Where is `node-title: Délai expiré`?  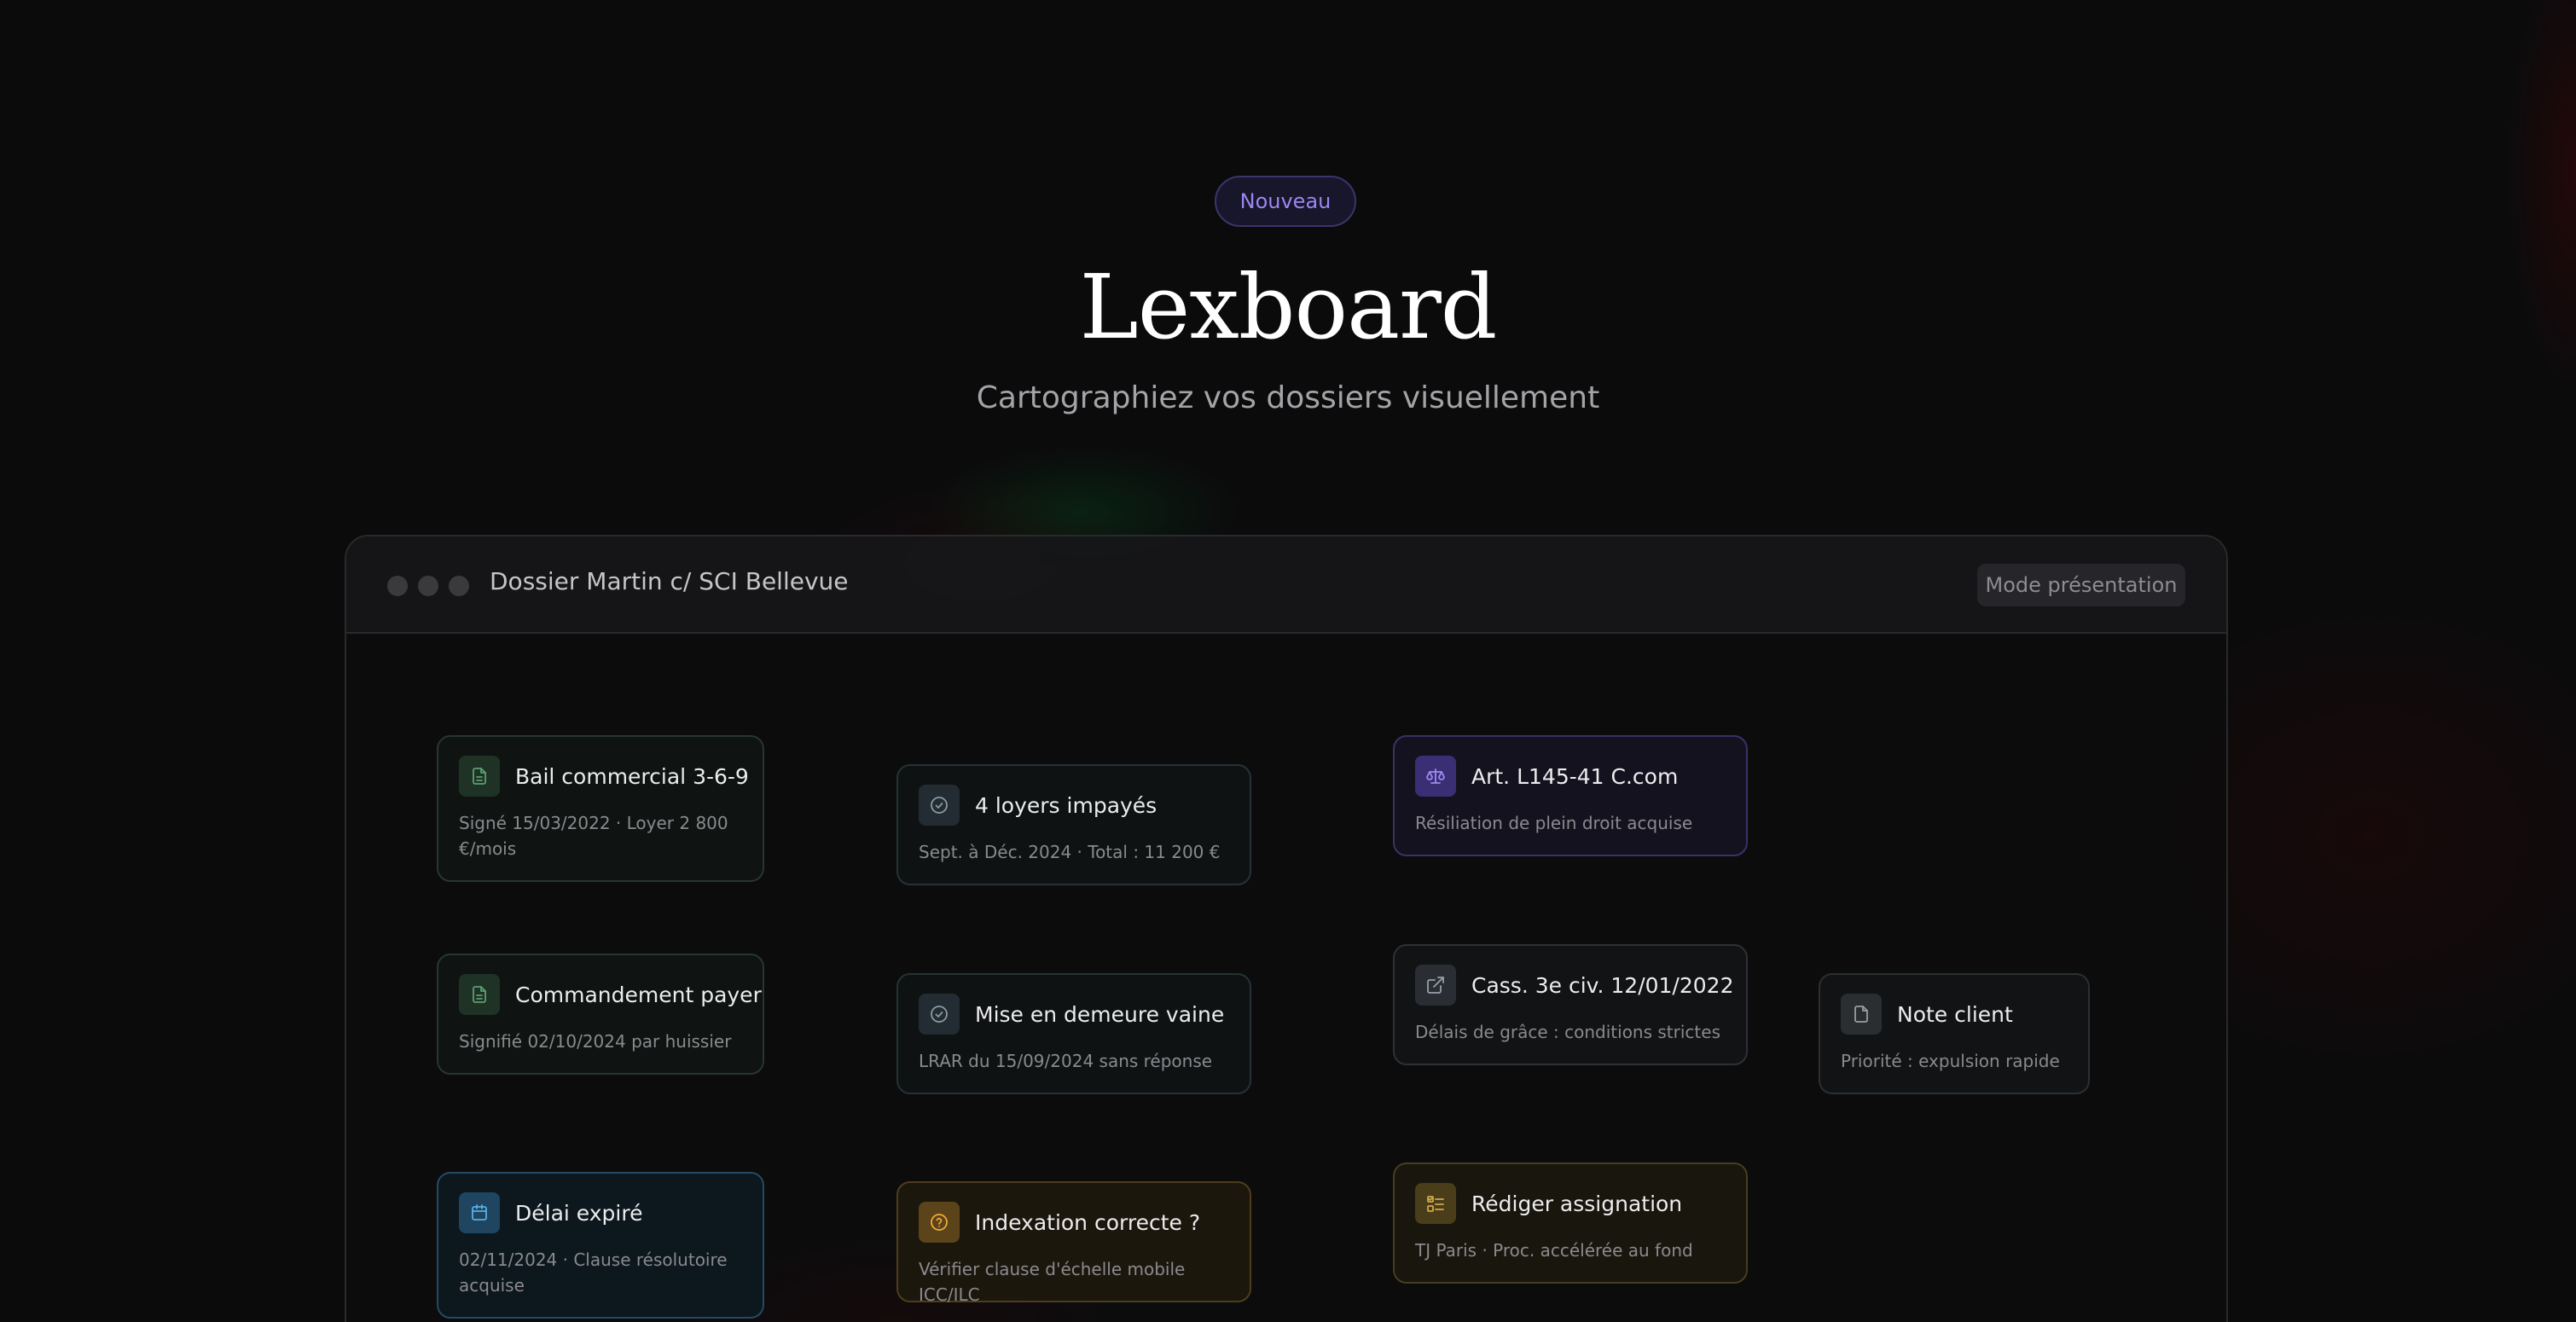 node-title: Délai expiré is located at coordinates (579, 1213).